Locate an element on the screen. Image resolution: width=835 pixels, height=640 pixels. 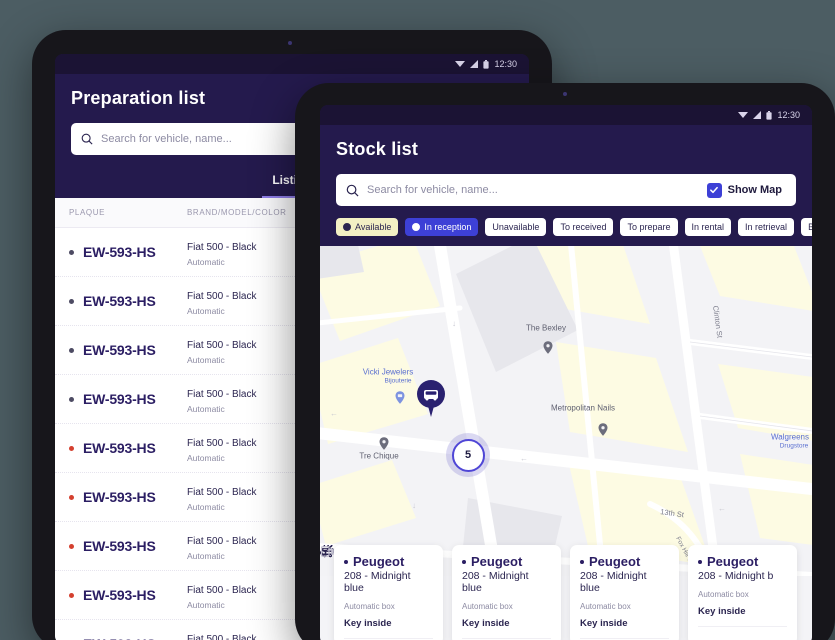
filter-chip-label: In rental is located at coordinates (708, 227).